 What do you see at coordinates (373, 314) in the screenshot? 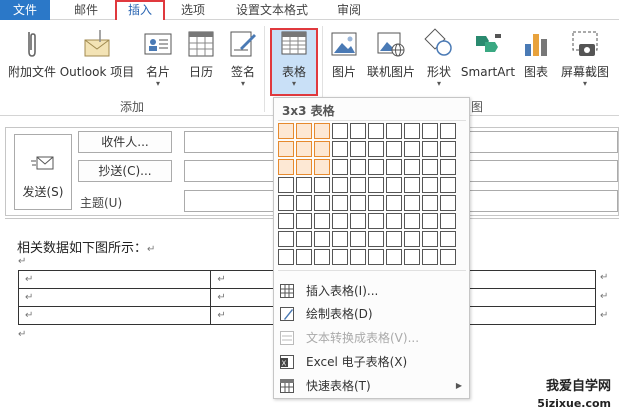
I see `draw-table-menu-item: 绘制表格(D)` at bounding box center [373, 314].